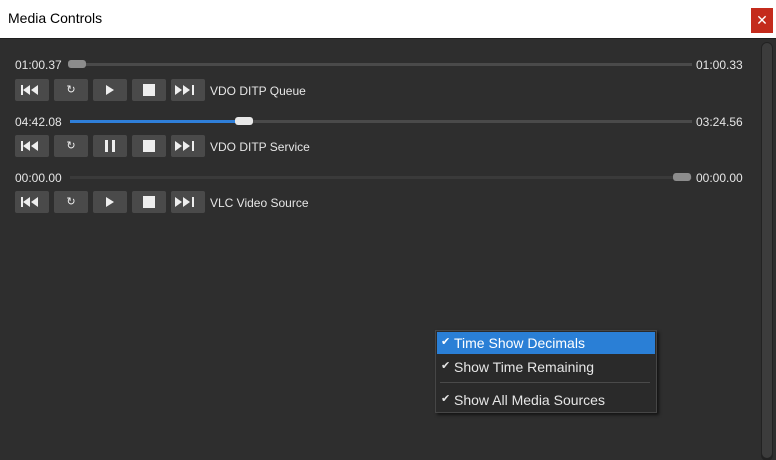  What do you see at coordinates (388, 19) in the screenshot?
I see `title-bar: Media Controls ✕` at bounding box center [388, 19].